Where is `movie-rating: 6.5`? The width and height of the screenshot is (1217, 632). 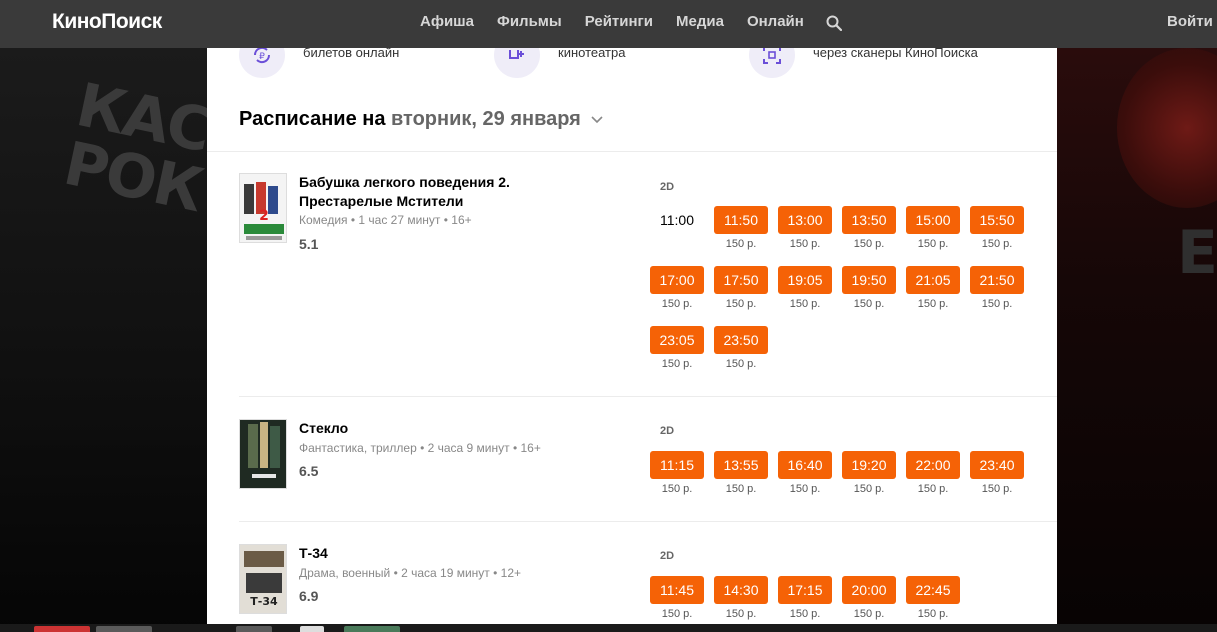
movie-rating: 6.5 is located at coordinates (309, 471).